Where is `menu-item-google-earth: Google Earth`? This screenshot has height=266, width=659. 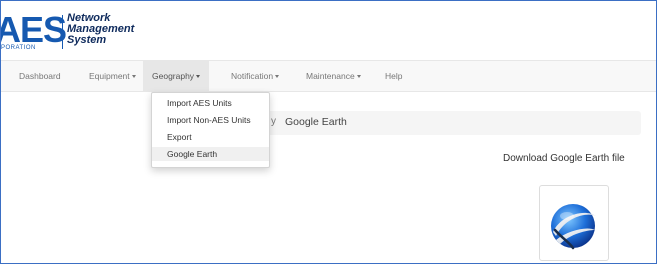 menu-item-google-earth: Google Earth is located at coordinates (210, 154).